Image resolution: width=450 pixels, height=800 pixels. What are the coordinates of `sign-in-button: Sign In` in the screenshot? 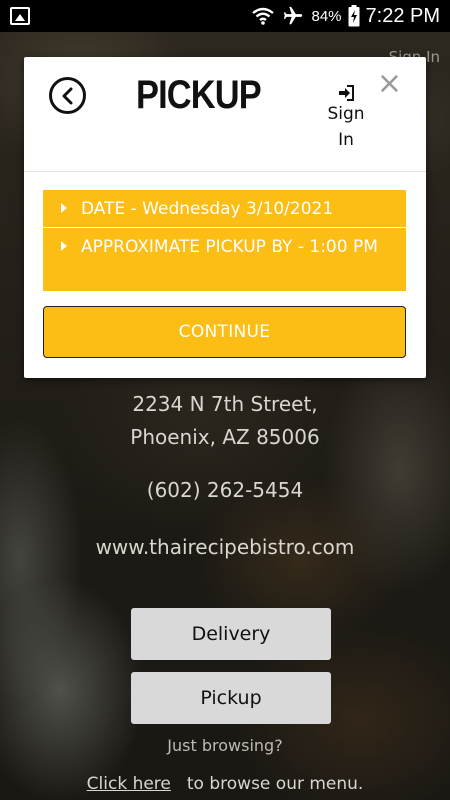 It's located at (346, 119).